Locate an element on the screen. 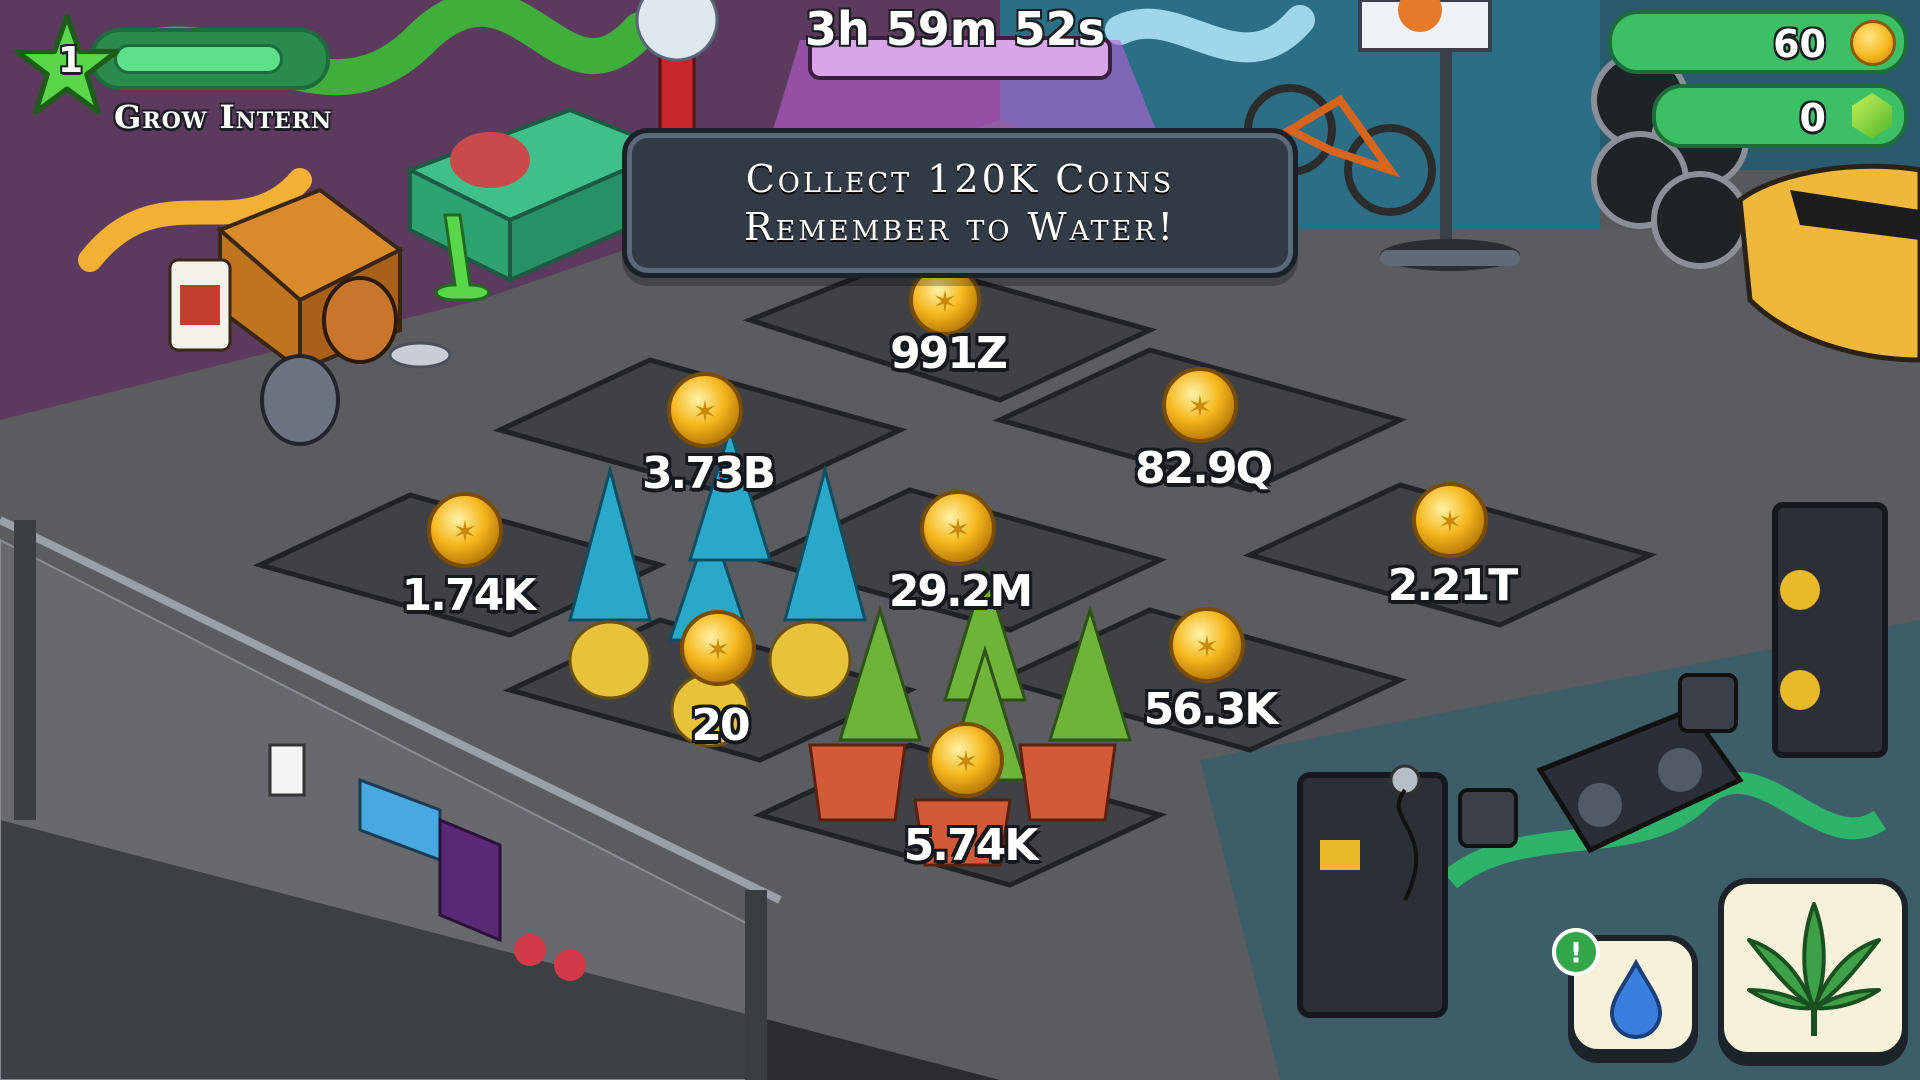  plant-menu-button is located at coordinates (1813, 968).